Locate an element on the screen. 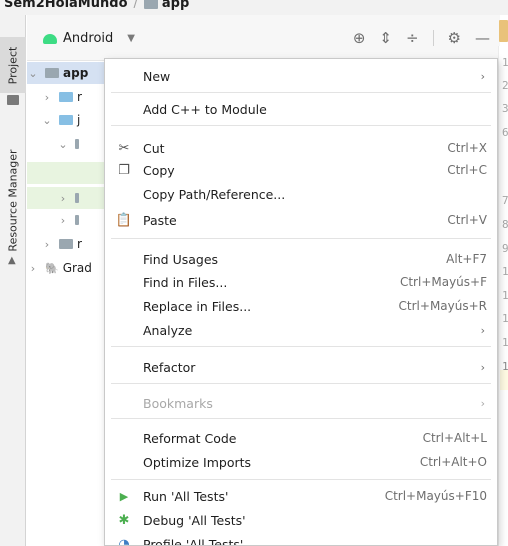  breadcrumb-project: Sem2HolaMundo is located at coordinates (66, 5).